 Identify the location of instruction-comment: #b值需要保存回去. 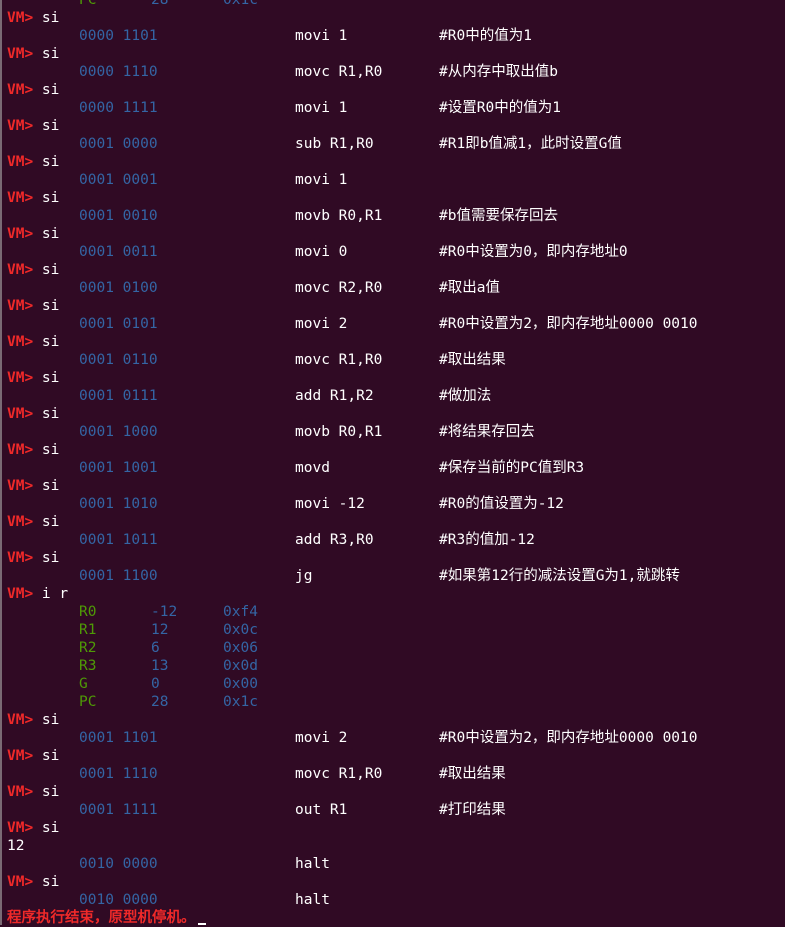
(498, 216).